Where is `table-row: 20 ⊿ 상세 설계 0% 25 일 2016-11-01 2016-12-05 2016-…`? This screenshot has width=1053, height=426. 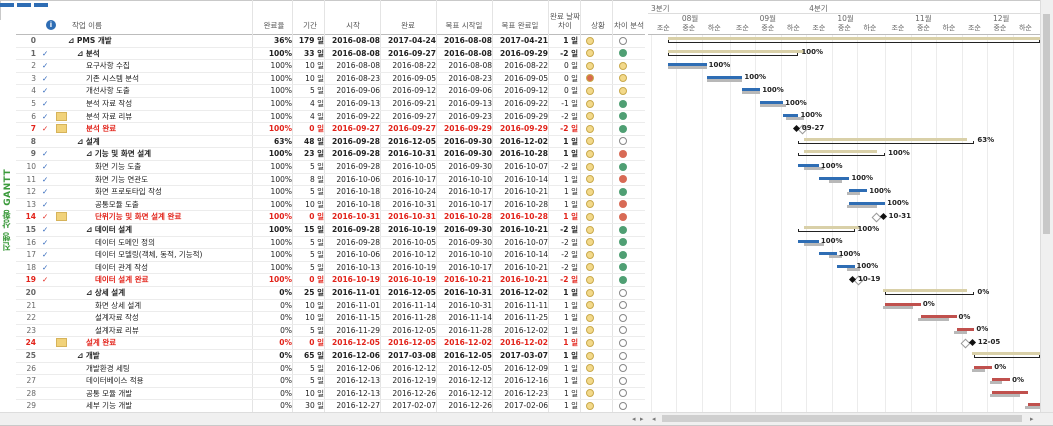
table-row: 20 ⊿ 상세 설계 0% 25 일 2016-11-01 2016-12-05 2016-… is located at coordinates (330, 293).